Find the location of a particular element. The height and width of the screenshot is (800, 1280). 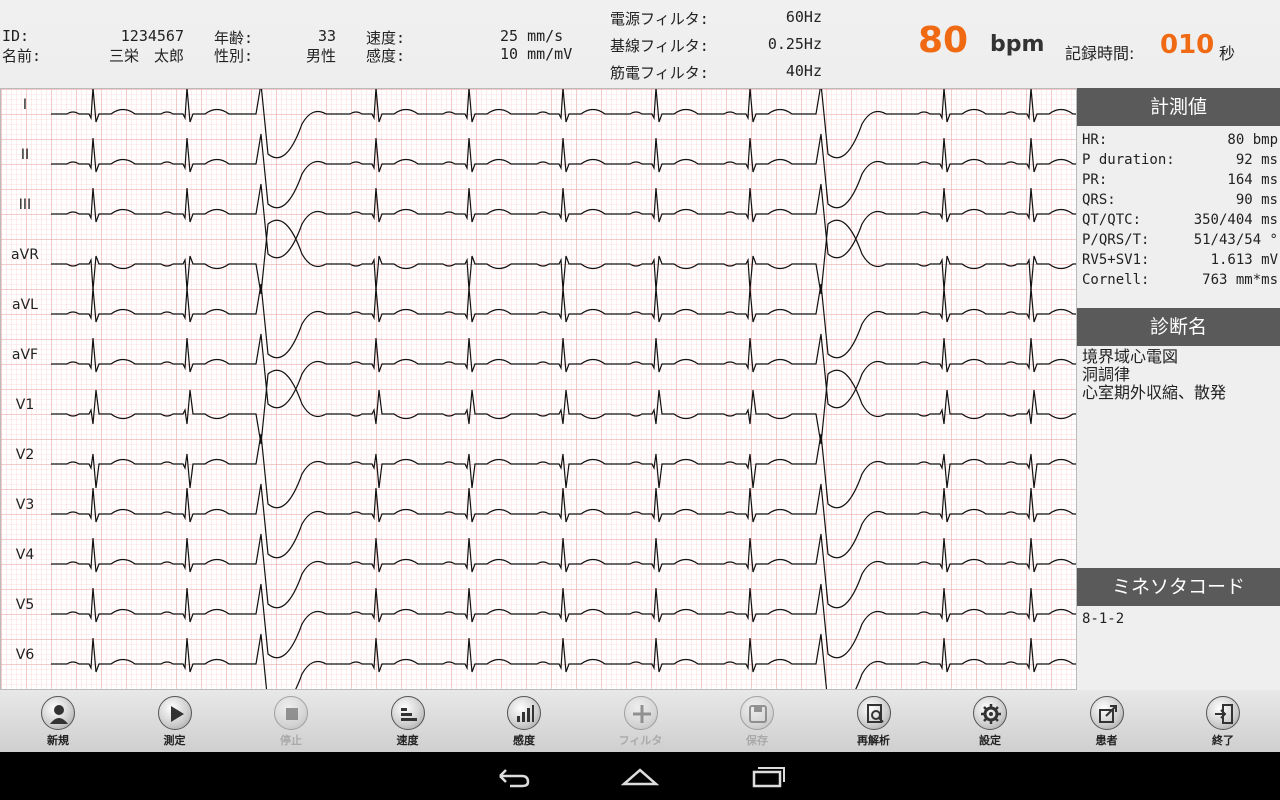

lead-label: aVL is located at coordinates (25, 305).